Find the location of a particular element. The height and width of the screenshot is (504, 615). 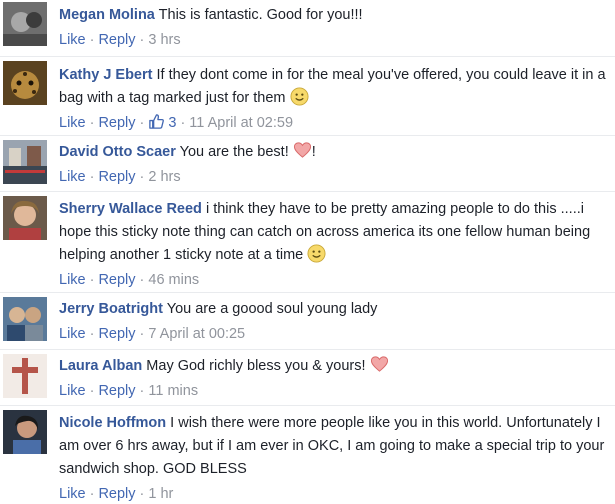

comment-text: You are the best! is located at coordinates (234, 152).